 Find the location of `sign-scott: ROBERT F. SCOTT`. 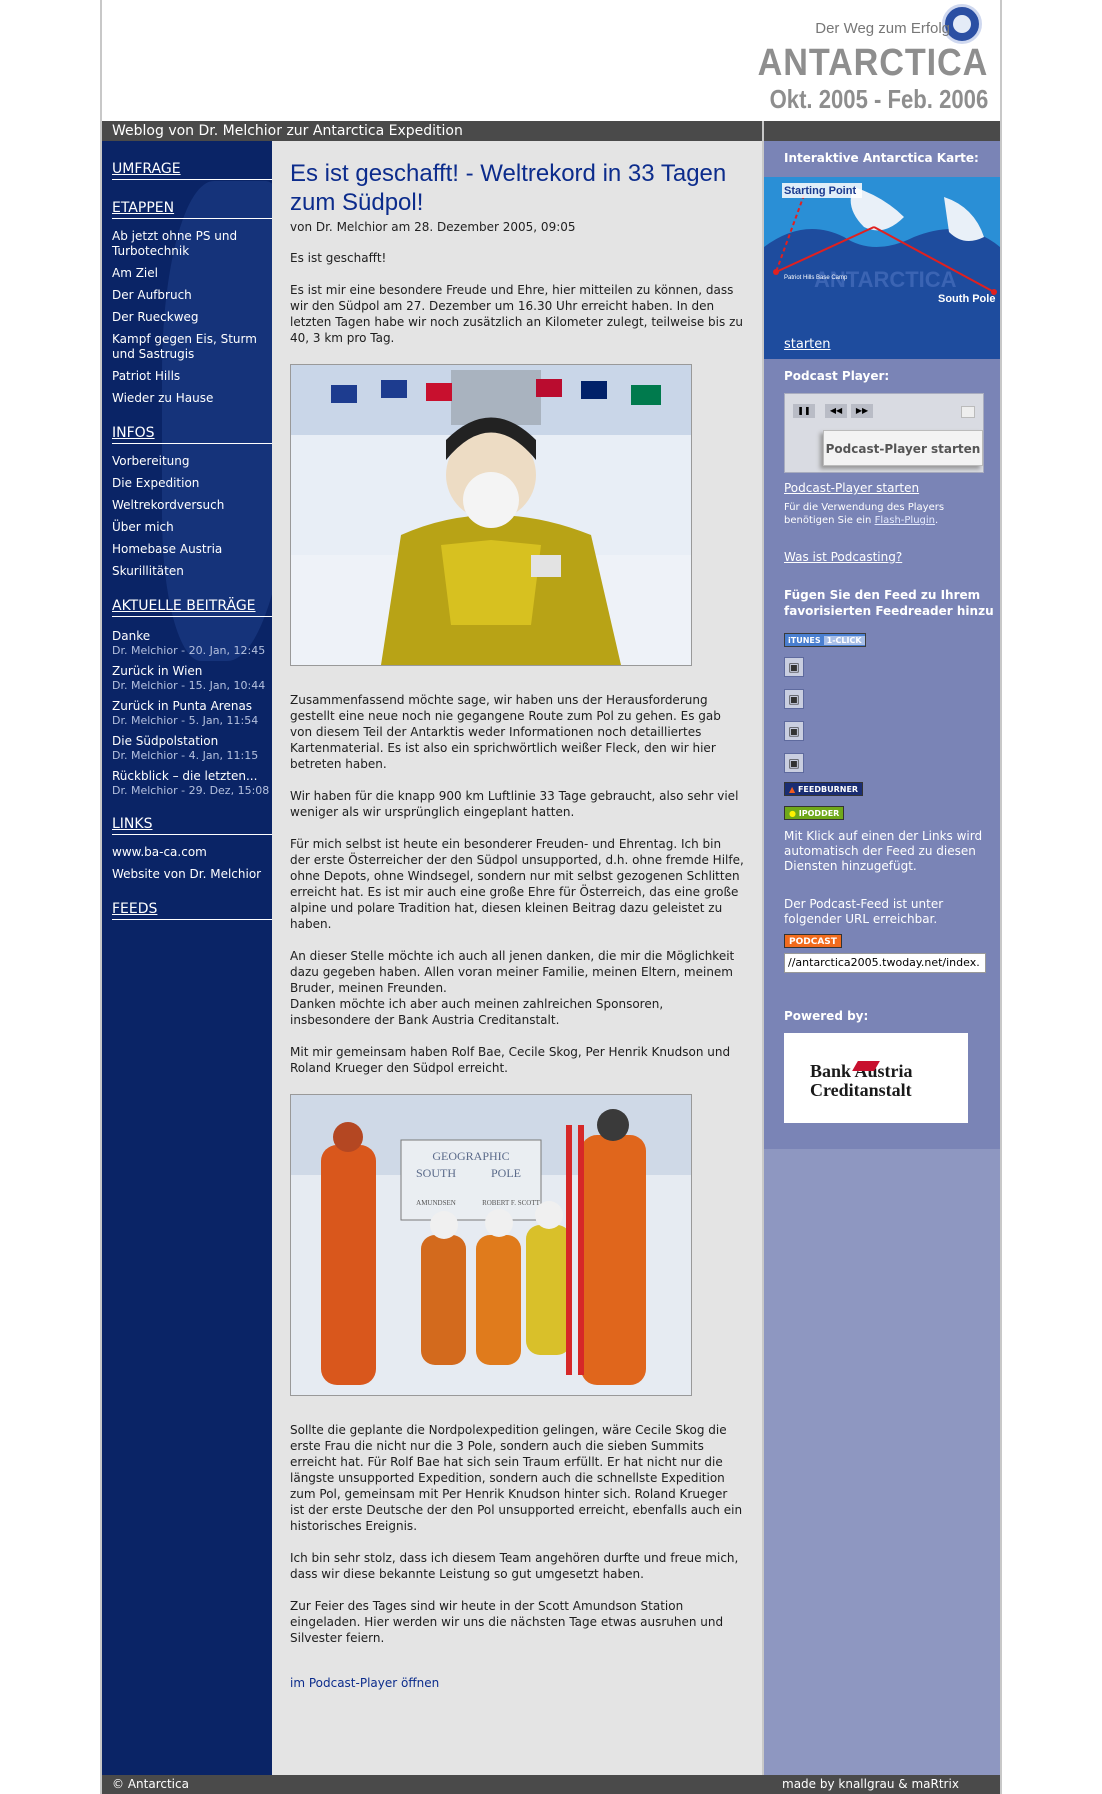

sign-scott: ROBERT F. SCOTT is located at coordinates (511, 1203).